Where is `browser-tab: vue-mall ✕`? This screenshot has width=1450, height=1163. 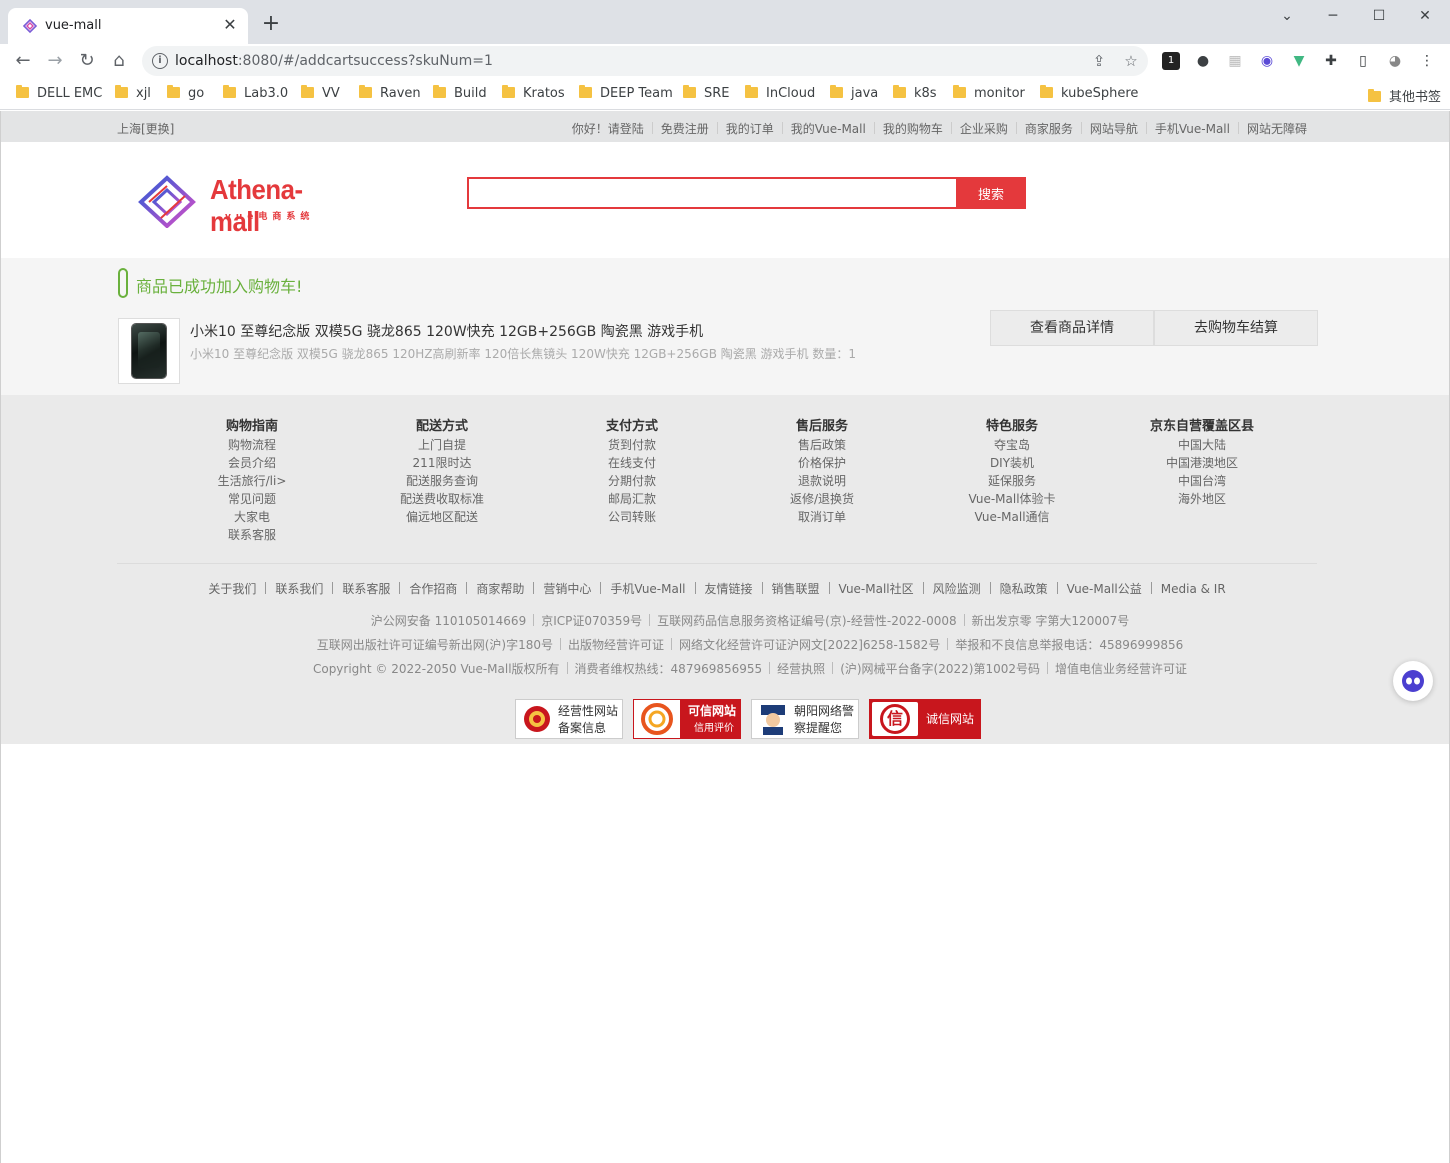 browser-tab: vue-mall ✕ is located at coordinates (128, 26).